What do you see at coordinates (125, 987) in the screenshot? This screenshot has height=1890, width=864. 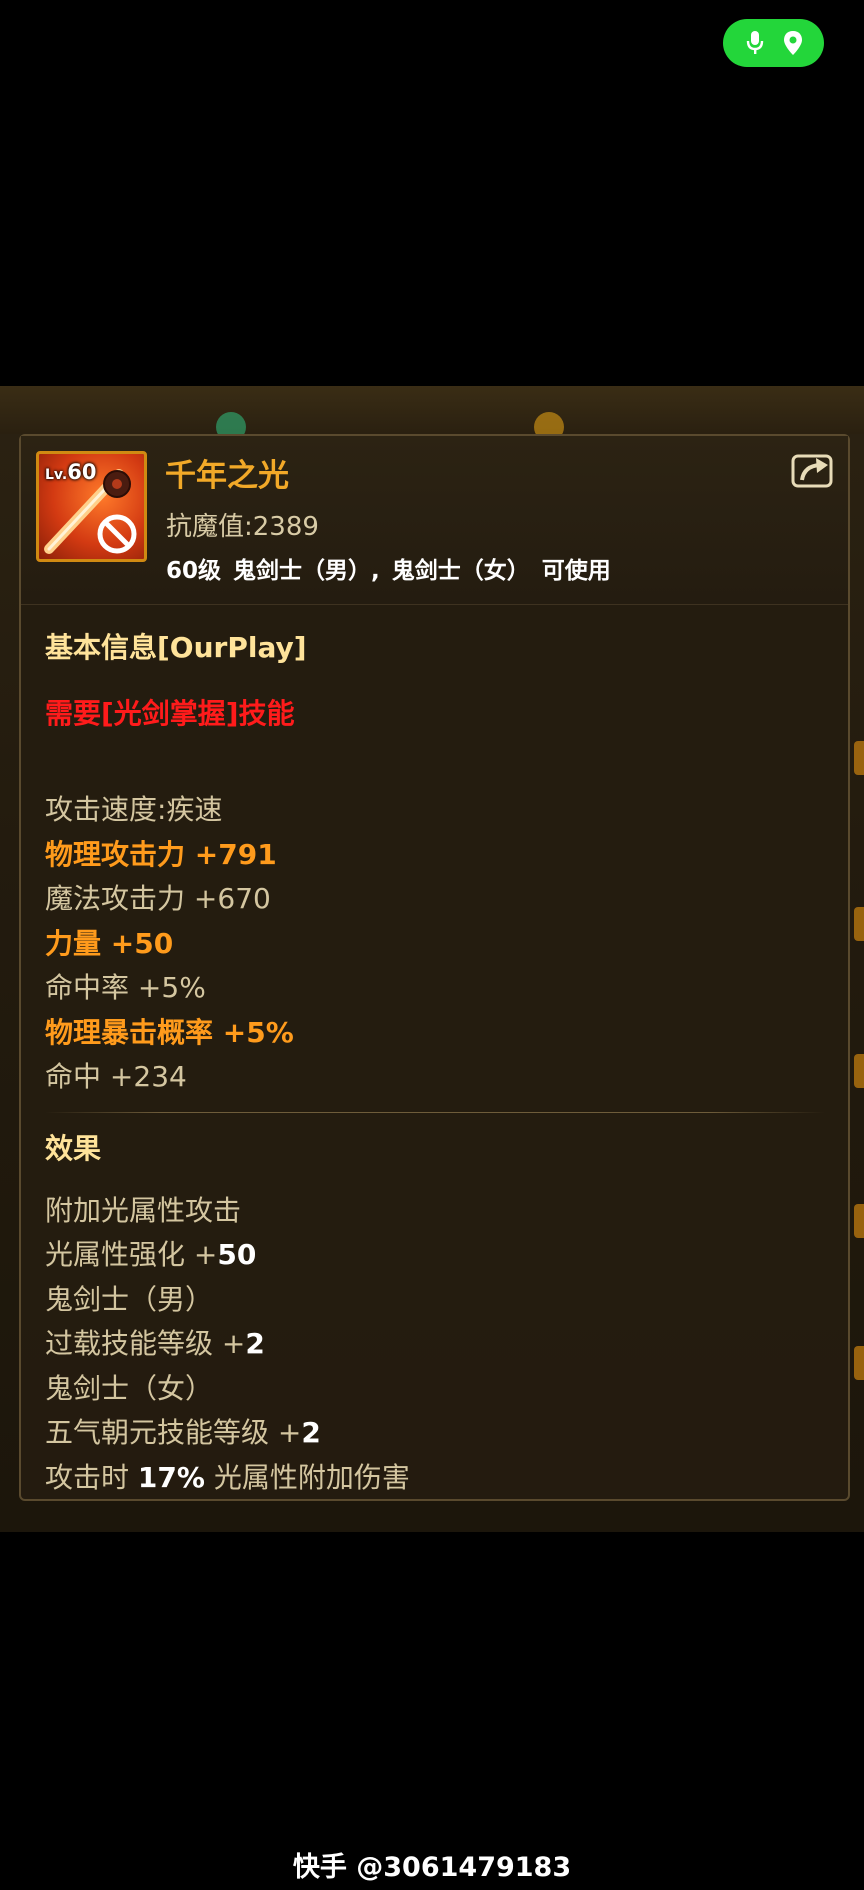 I see `stat-line: 命中率 +5%` at bounding box center [125, 987].